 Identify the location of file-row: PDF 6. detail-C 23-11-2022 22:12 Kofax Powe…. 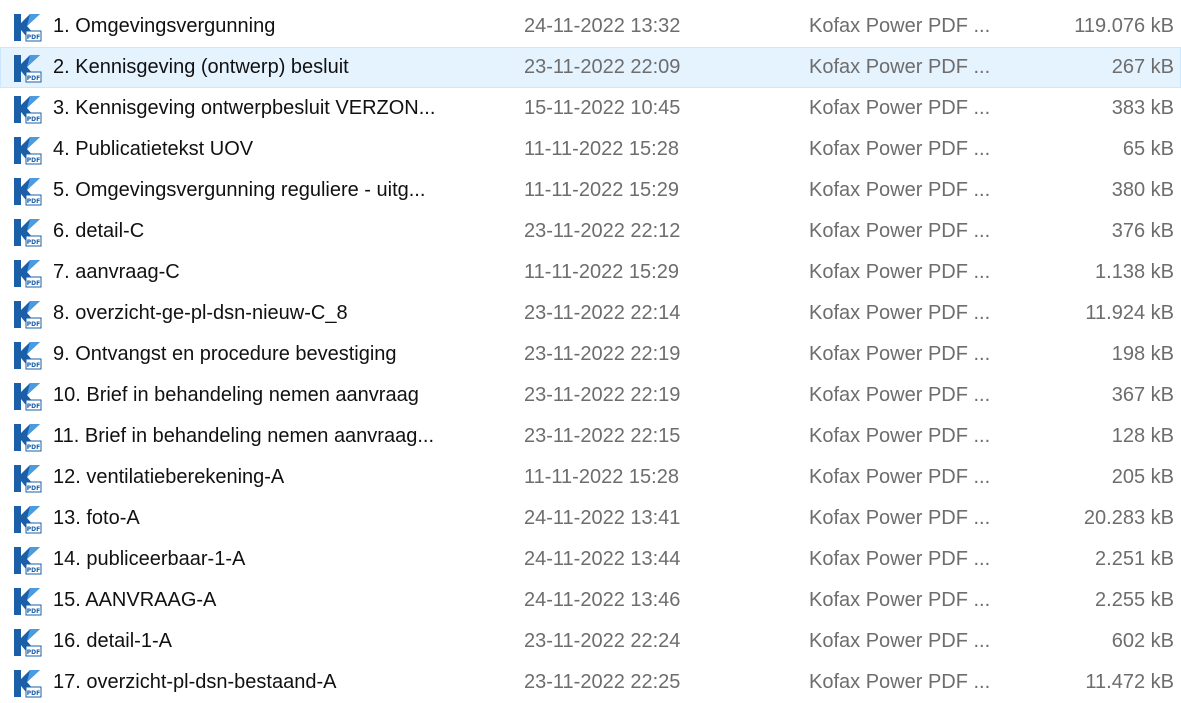
(590, 231).